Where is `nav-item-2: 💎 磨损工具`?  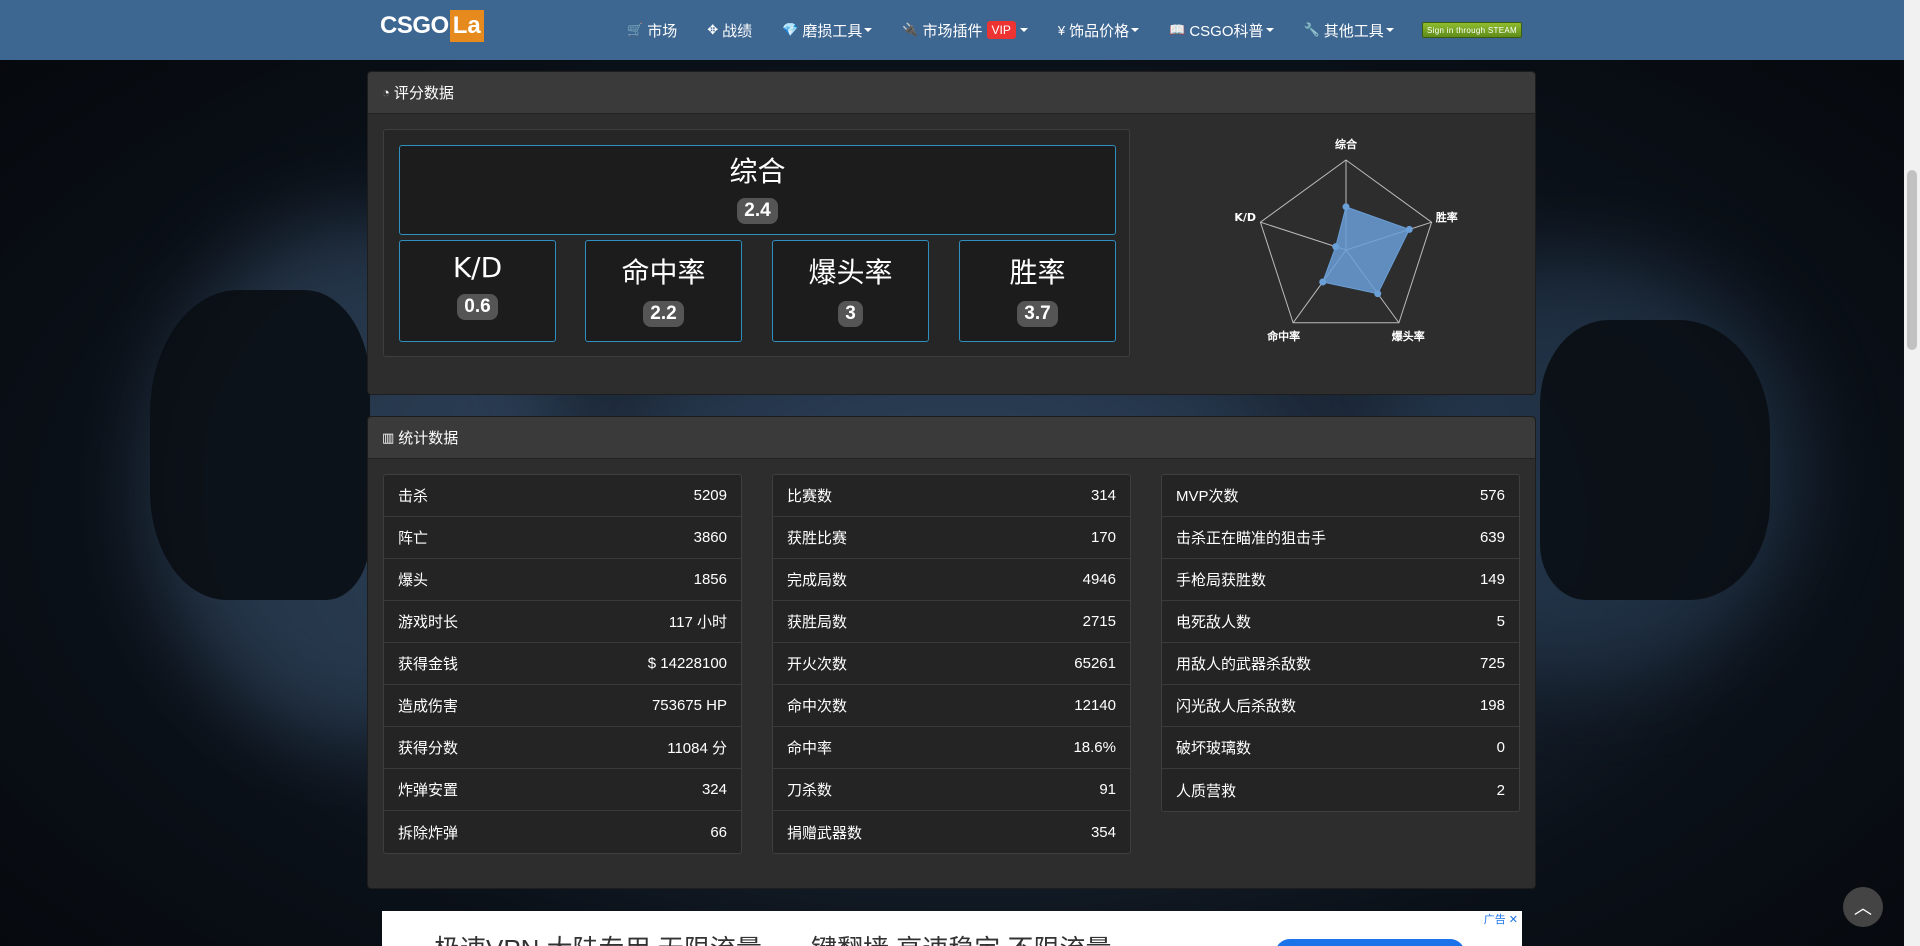 nav-item-2: 💎 磨损工具 is located at coordinates (827, 30).